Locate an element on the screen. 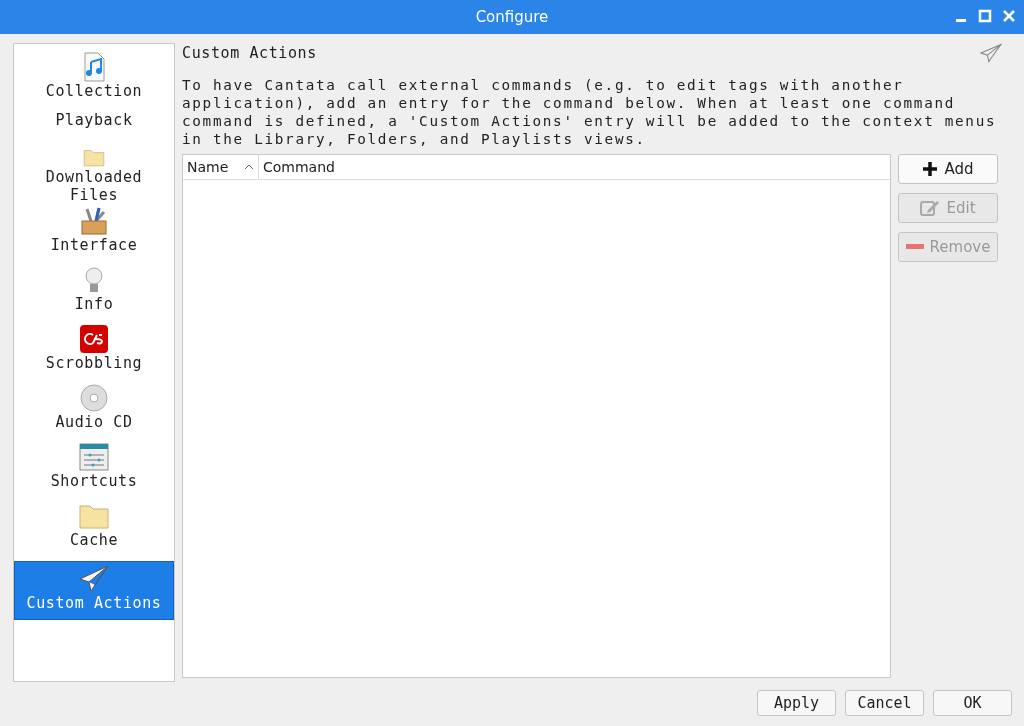 The width and height of the screenshot is (1024, 726). sidebar-item: Custom Actions is located at coordinates (94, 590).